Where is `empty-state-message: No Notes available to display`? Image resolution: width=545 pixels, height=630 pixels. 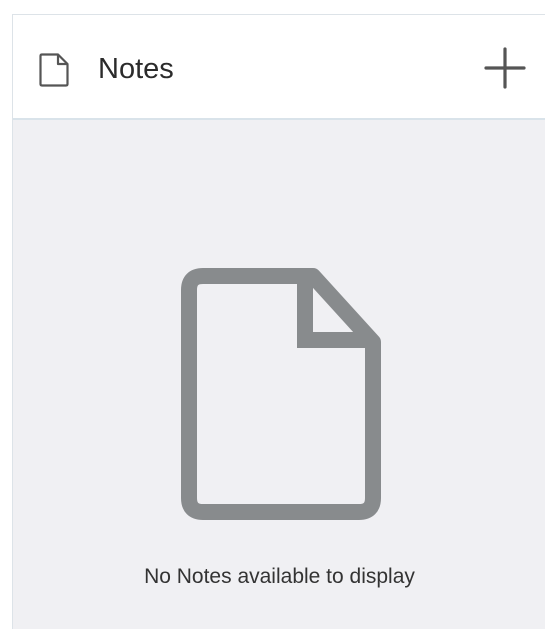 empty-state-message: No Notes available to display is located at coordinates (279, 576).